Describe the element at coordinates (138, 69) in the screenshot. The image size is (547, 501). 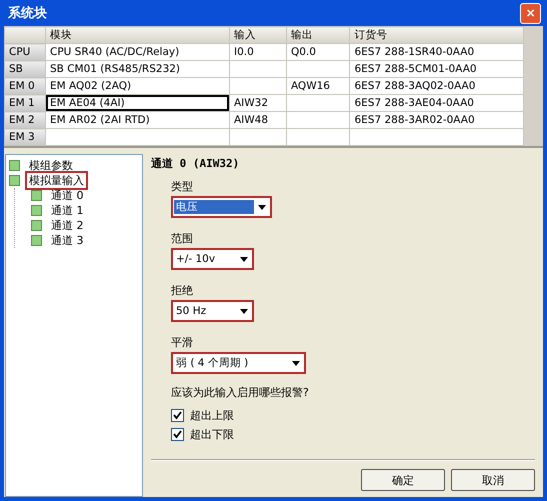
I see `table-cell: SB CM01 (RS485/RS232)` at that location.